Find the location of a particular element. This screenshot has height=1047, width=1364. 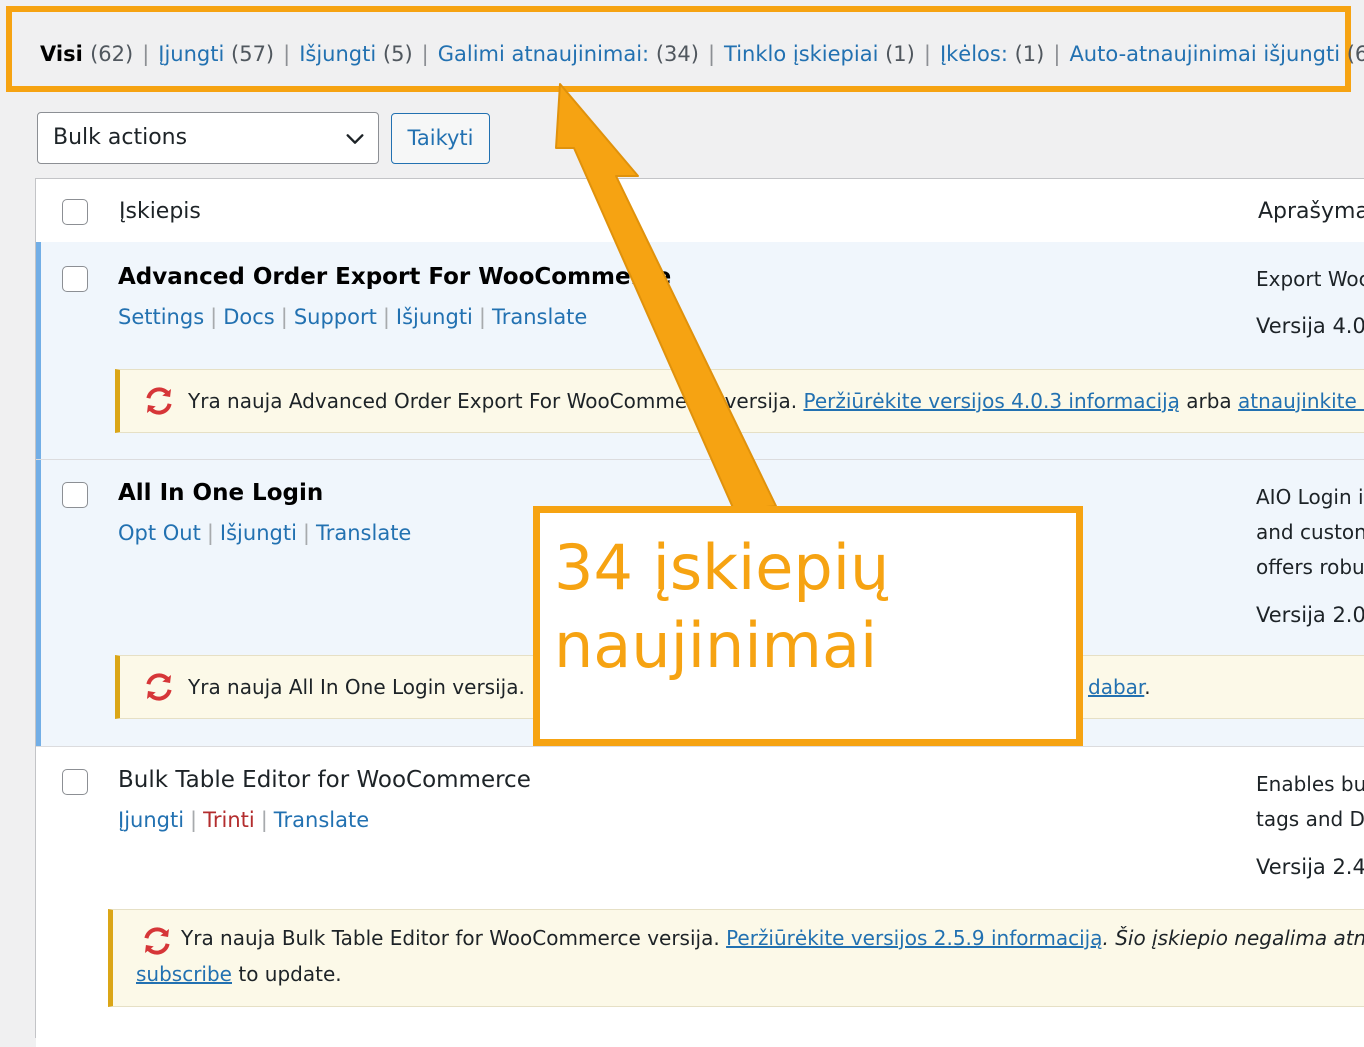

subscribe-link: subscribe is located at coordinates (184, 974).